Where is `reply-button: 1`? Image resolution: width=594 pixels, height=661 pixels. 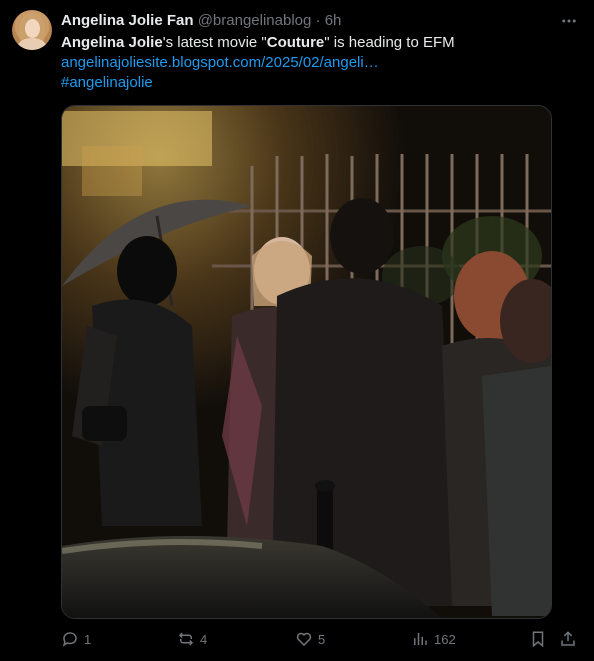 reply-button: 1 is located at coordinates (76, 639).